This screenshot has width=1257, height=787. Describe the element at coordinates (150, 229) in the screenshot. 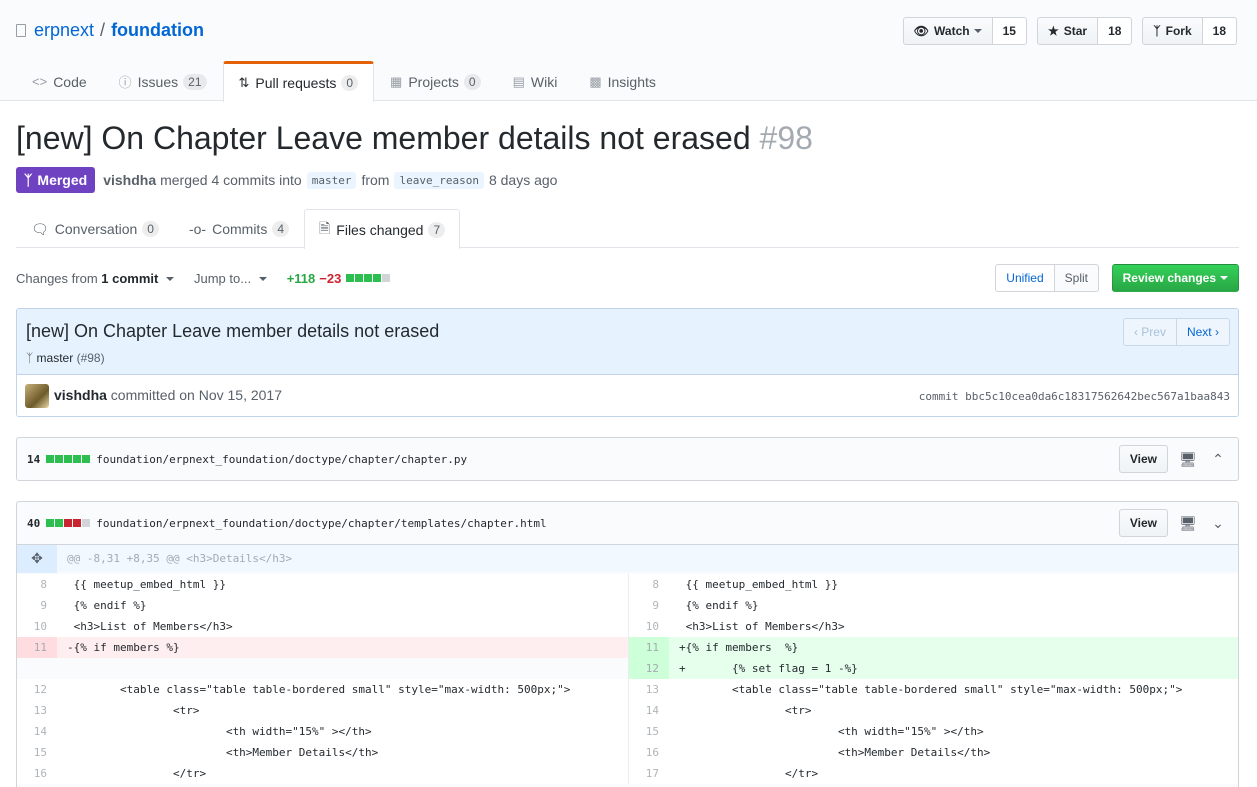

I see `tab-conversation-count: 0` at that location.